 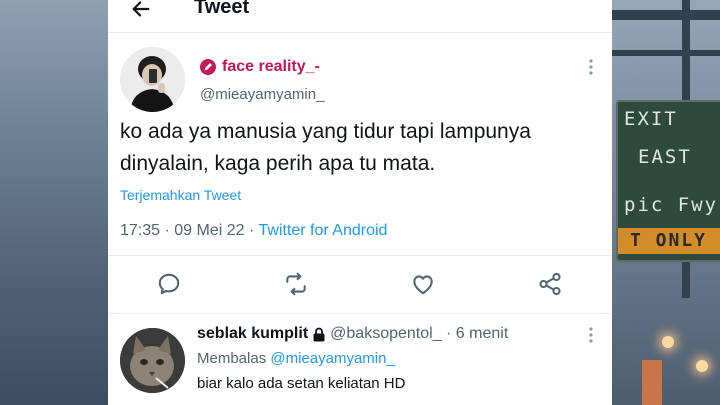 I want to click on sign-line-fwy: pic Fwy, so click(x=671, y=205).